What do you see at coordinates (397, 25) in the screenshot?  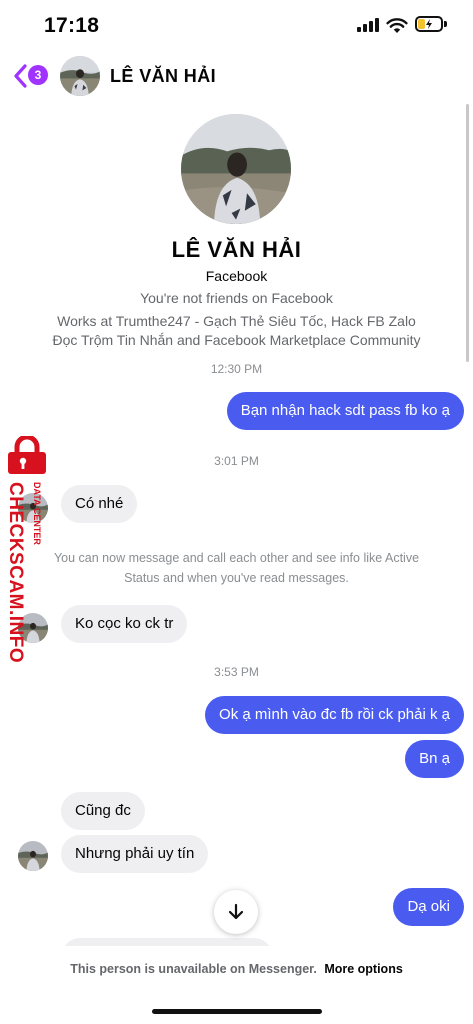 I see `wifi-icon` at bounding box center [397, 25].